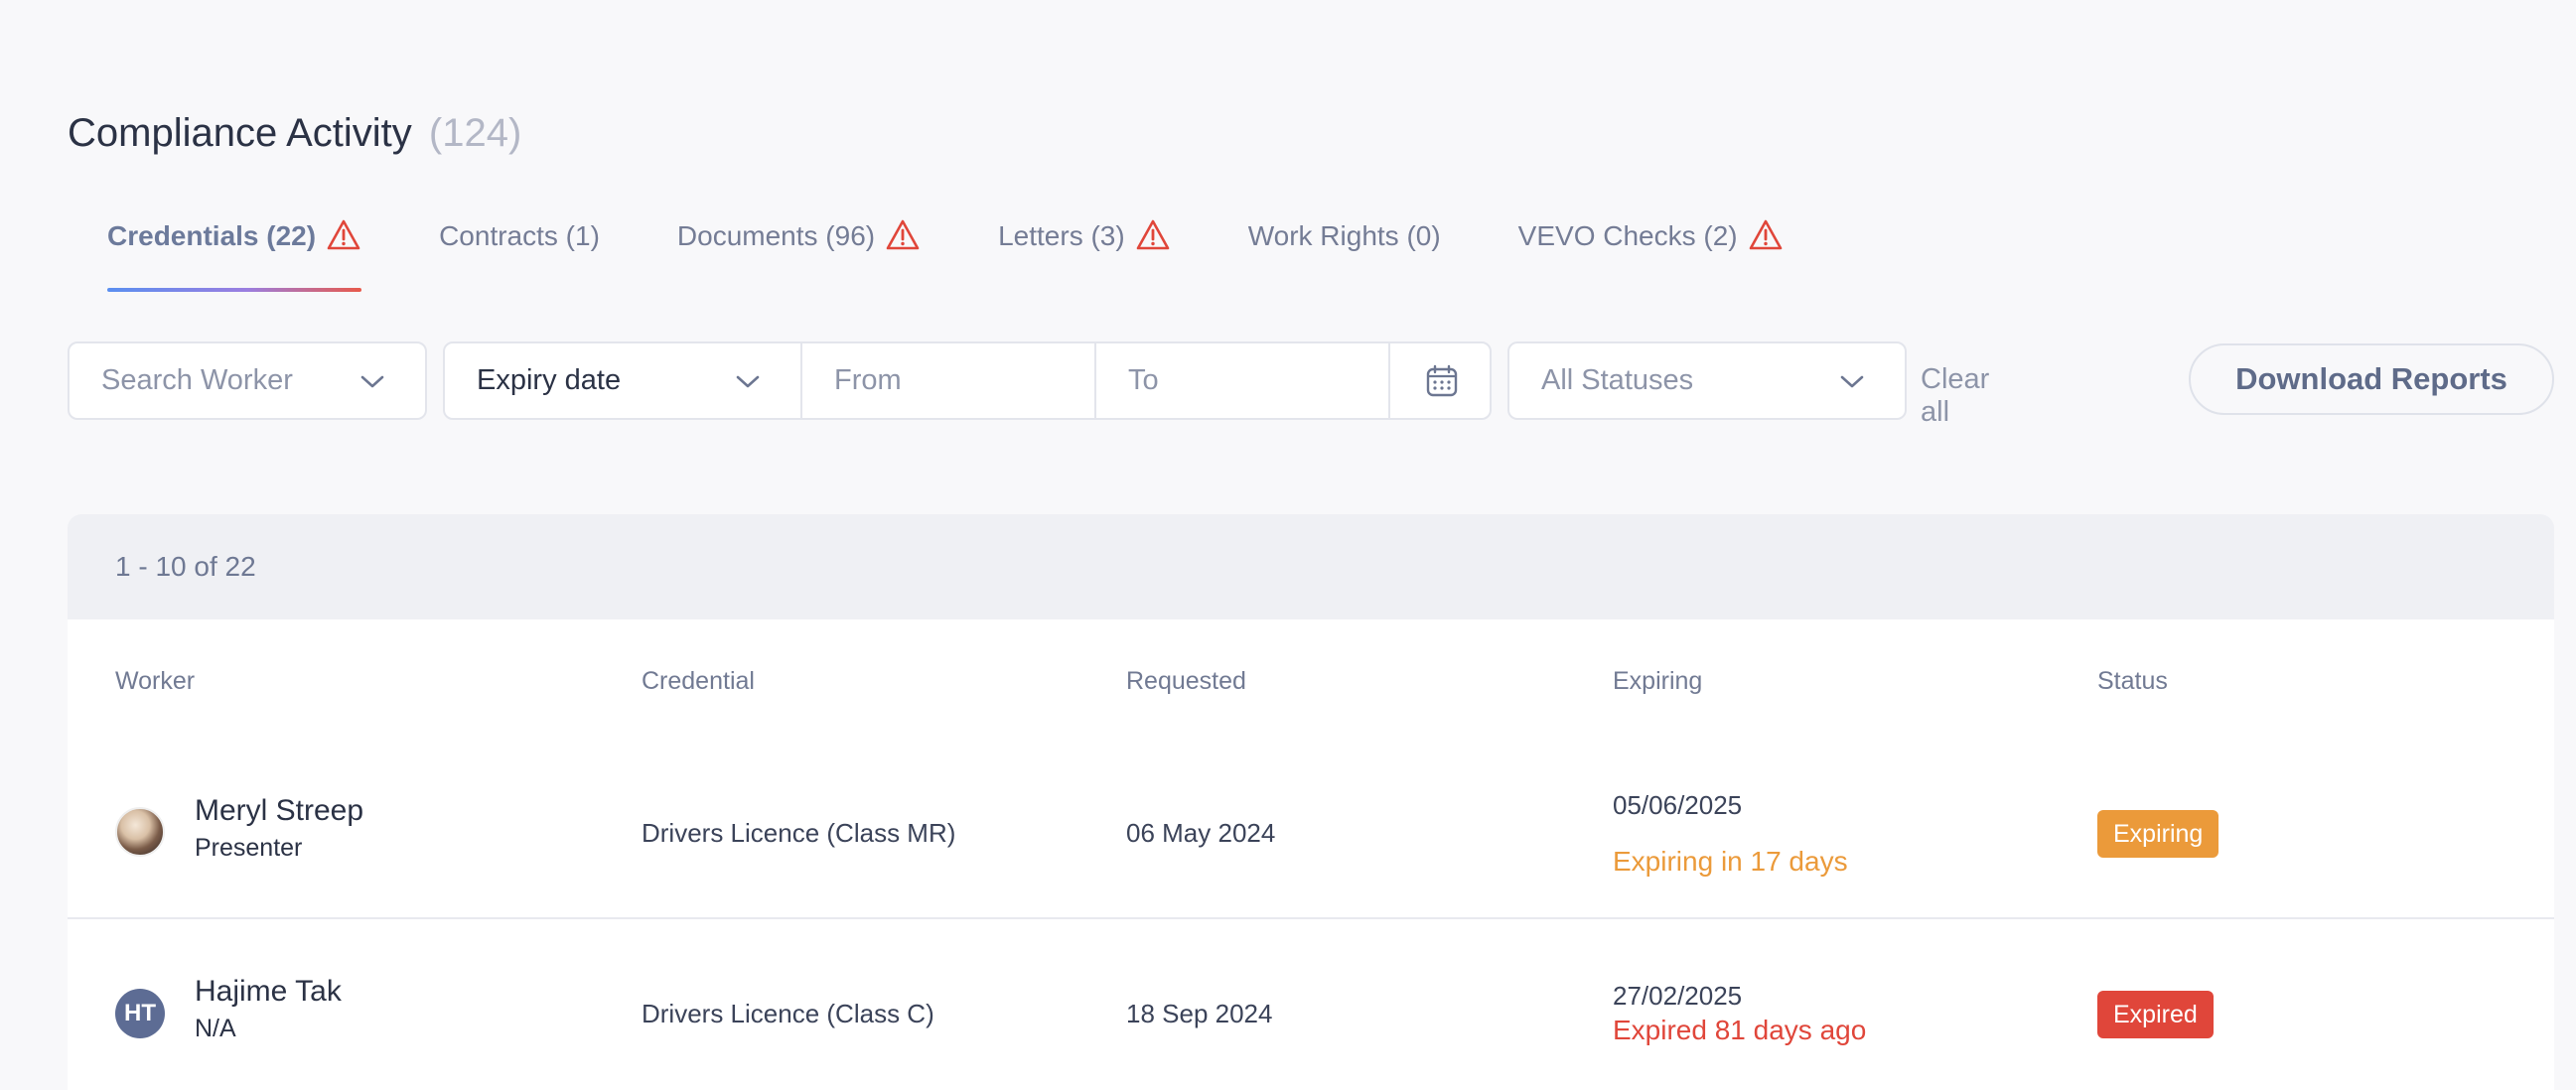  Describe the element at coordinates (1243, 380) in the screenshot. I see `to-date-input: To` at that location.